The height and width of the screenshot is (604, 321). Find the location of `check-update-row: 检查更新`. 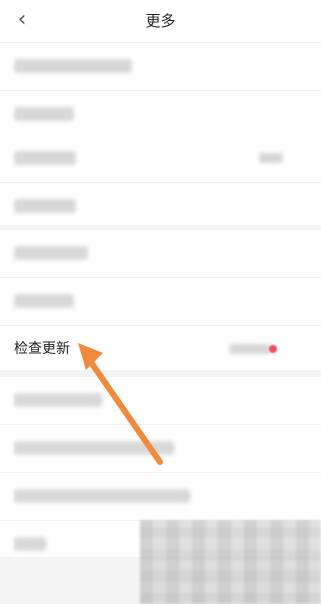

check-update-row: 检查更新 is located at coordinates (160, 349).